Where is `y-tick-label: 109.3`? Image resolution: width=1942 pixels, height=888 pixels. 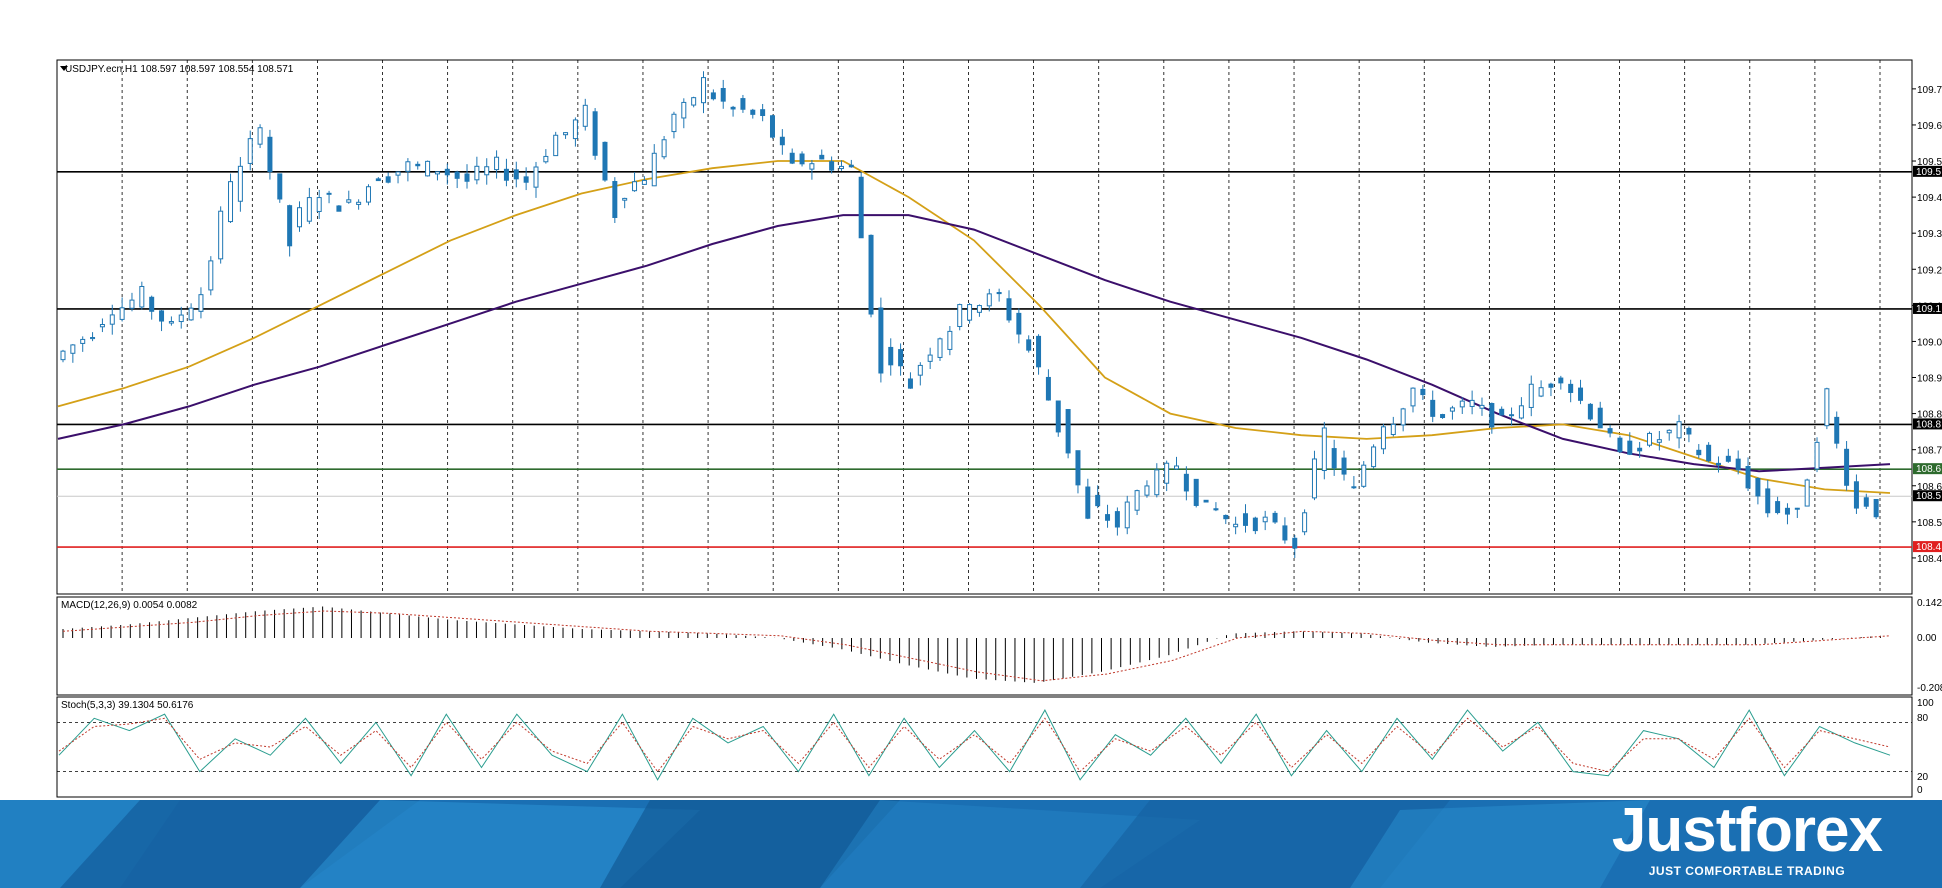
y-tick-label: 109.3 is located at coordinates (1929, 234).